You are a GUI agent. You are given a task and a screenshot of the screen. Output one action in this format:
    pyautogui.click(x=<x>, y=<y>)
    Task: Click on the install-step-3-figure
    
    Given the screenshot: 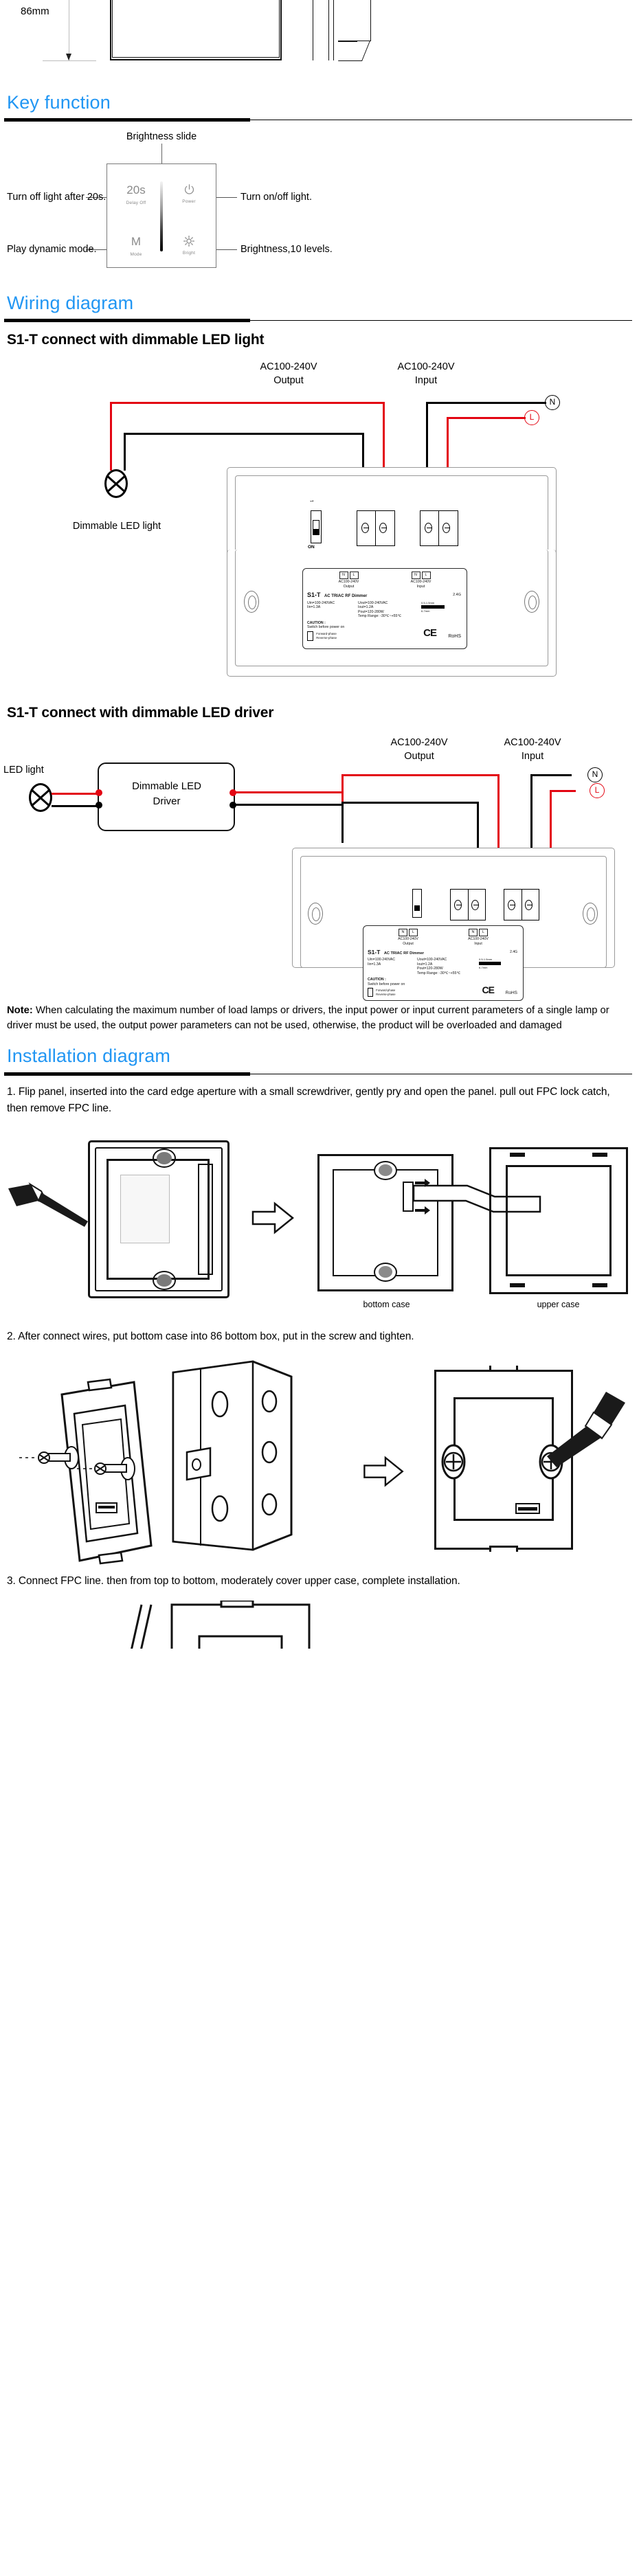 What is the action you would take?
    pyautogui.click(x=319, y=1624)
    